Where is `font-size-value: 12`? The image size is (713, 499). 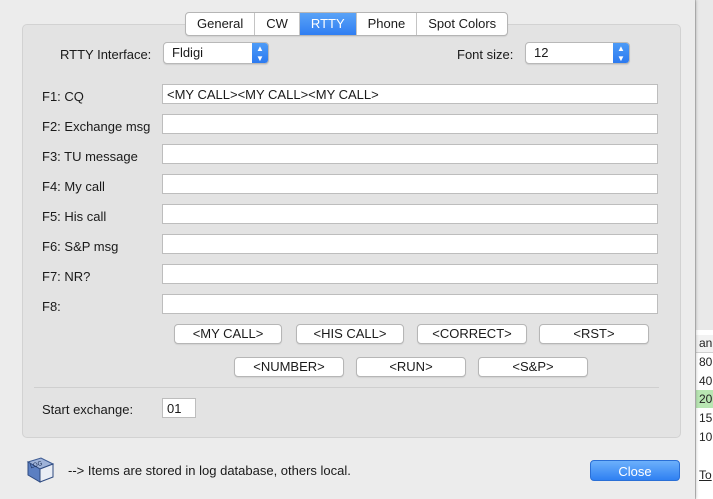
font-size-value: 12 is located at coordinates (541, 52).